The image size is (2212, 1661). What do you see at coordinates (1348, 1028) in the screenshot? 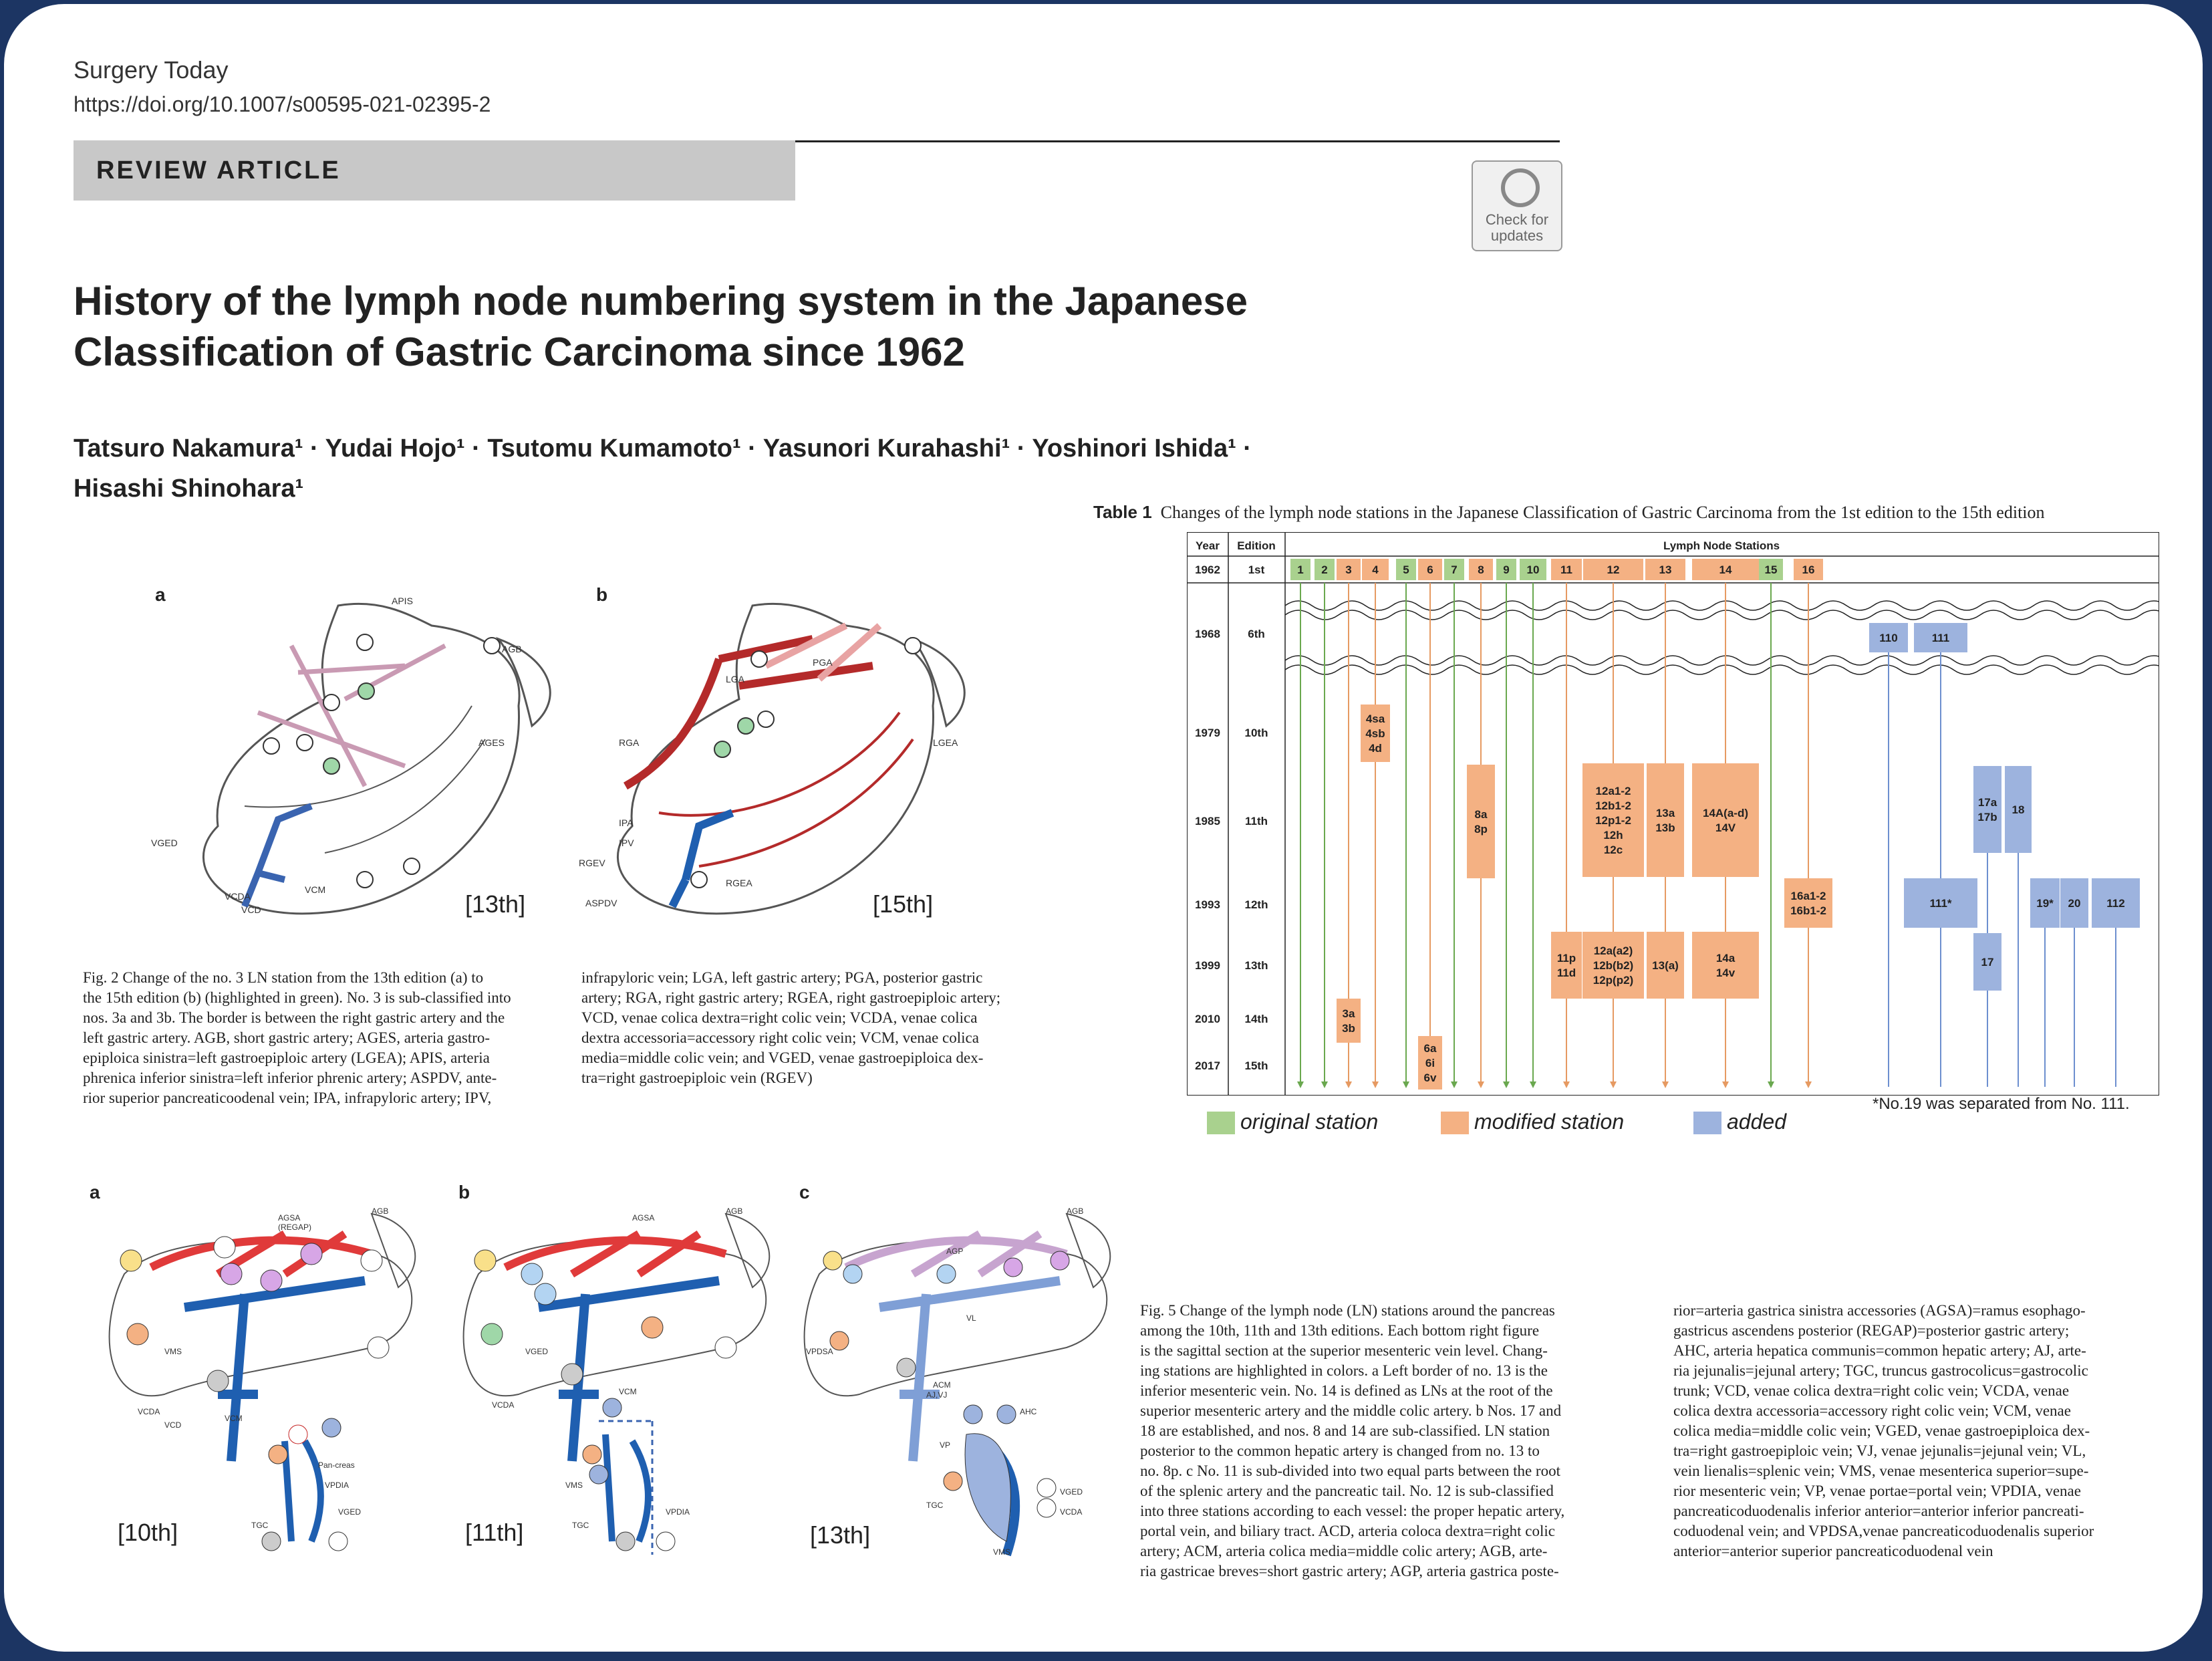
I see `table1-change-label: 3b` at bounding box center [1348, 1028].